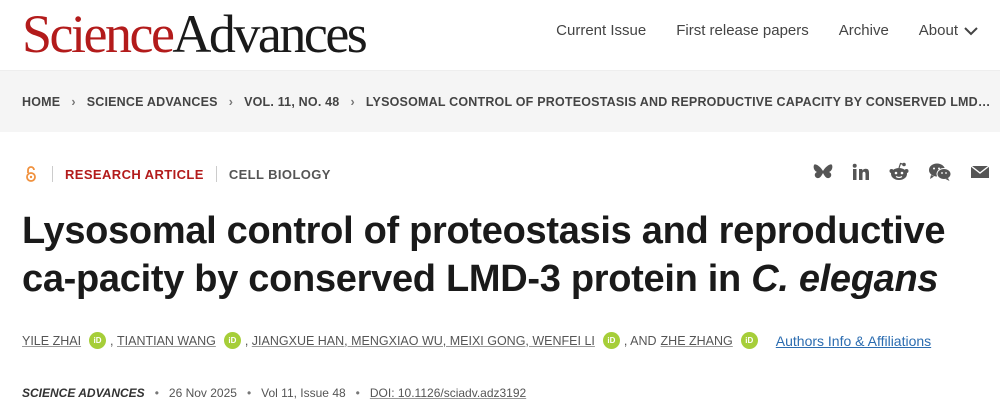 The image size is (1000, 403). Describe the element at coordinates (31, 174) in the screenshot. I see `open-access-icon` at that location.